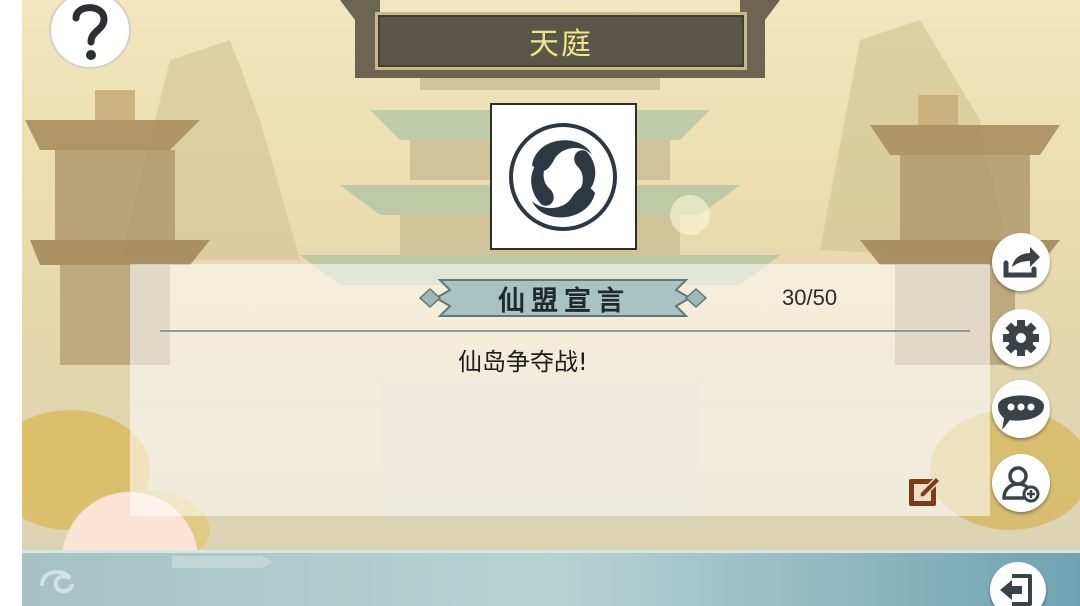  I want to click on chat-bubble-icon, so click(1021, 412).